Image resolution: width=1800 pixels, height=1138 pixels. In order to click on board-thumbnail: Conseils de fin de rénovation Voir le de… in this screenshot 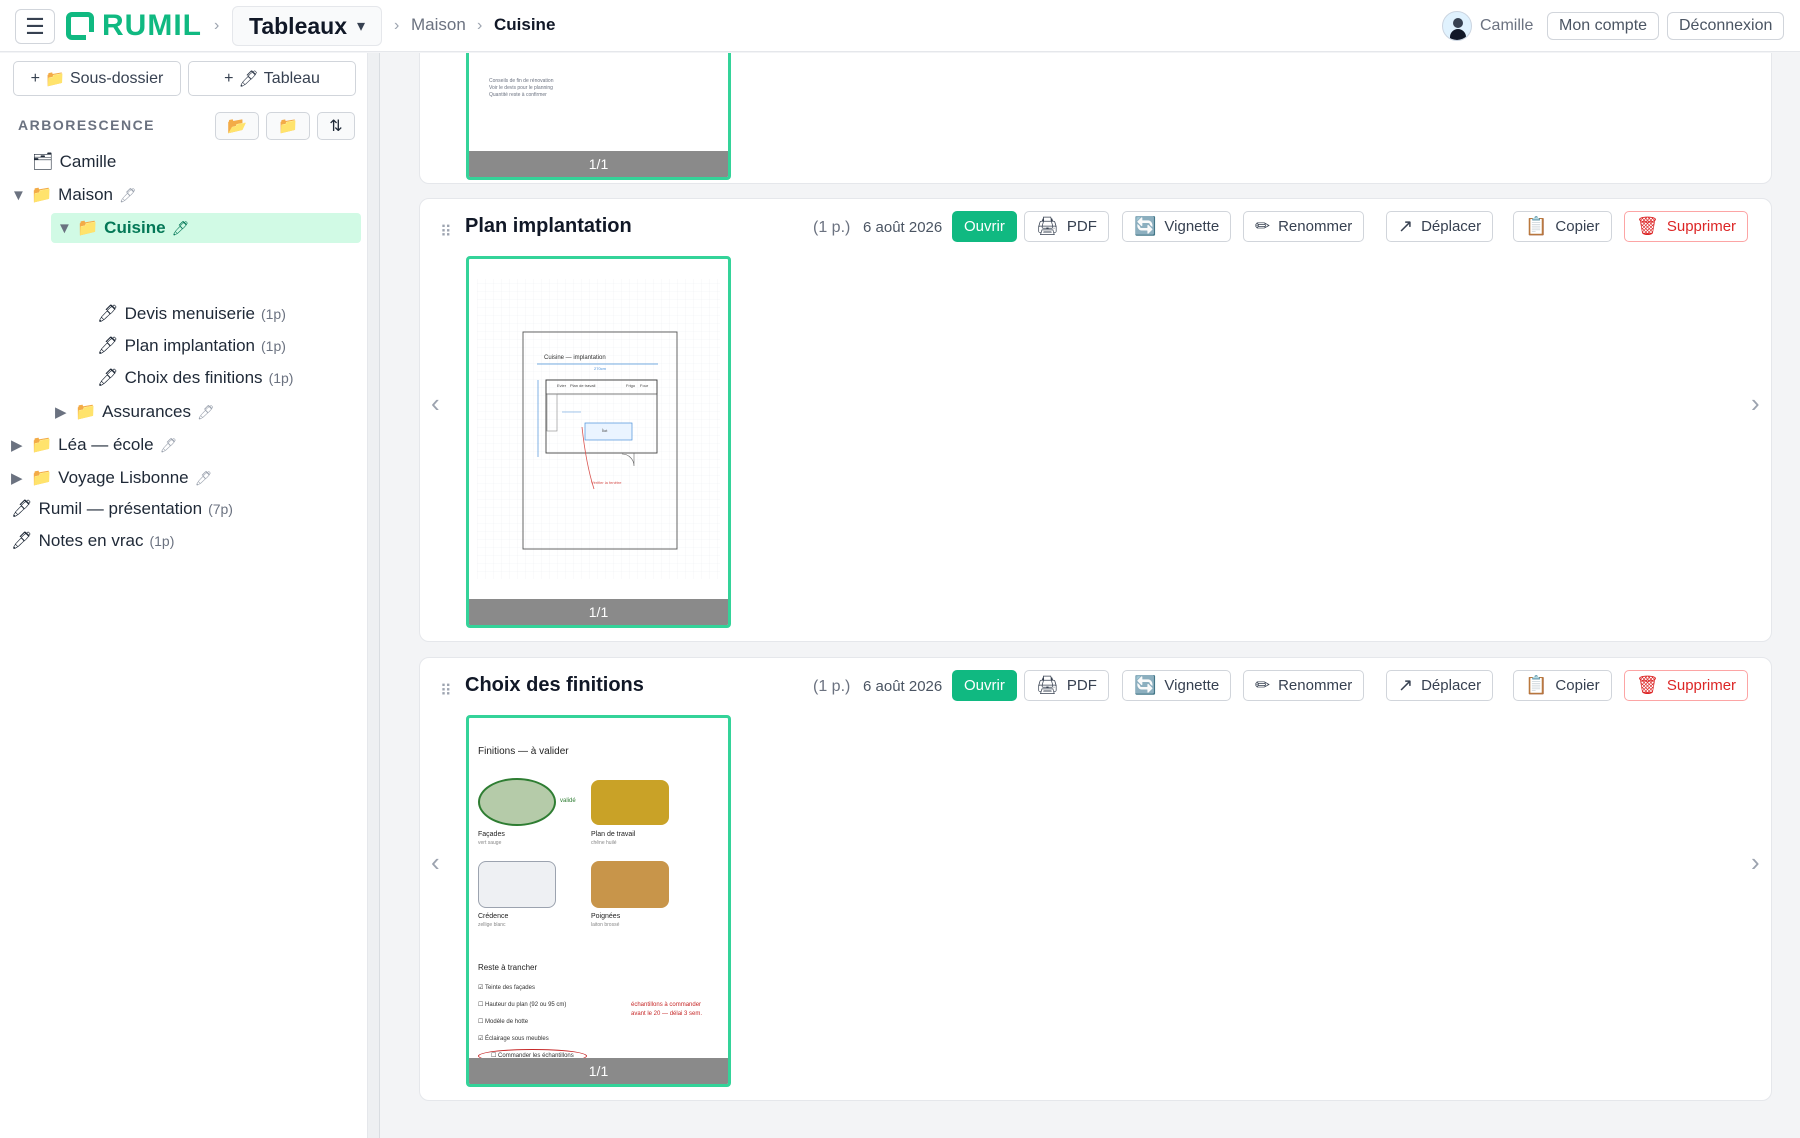, I will do `click(598, 116)`.